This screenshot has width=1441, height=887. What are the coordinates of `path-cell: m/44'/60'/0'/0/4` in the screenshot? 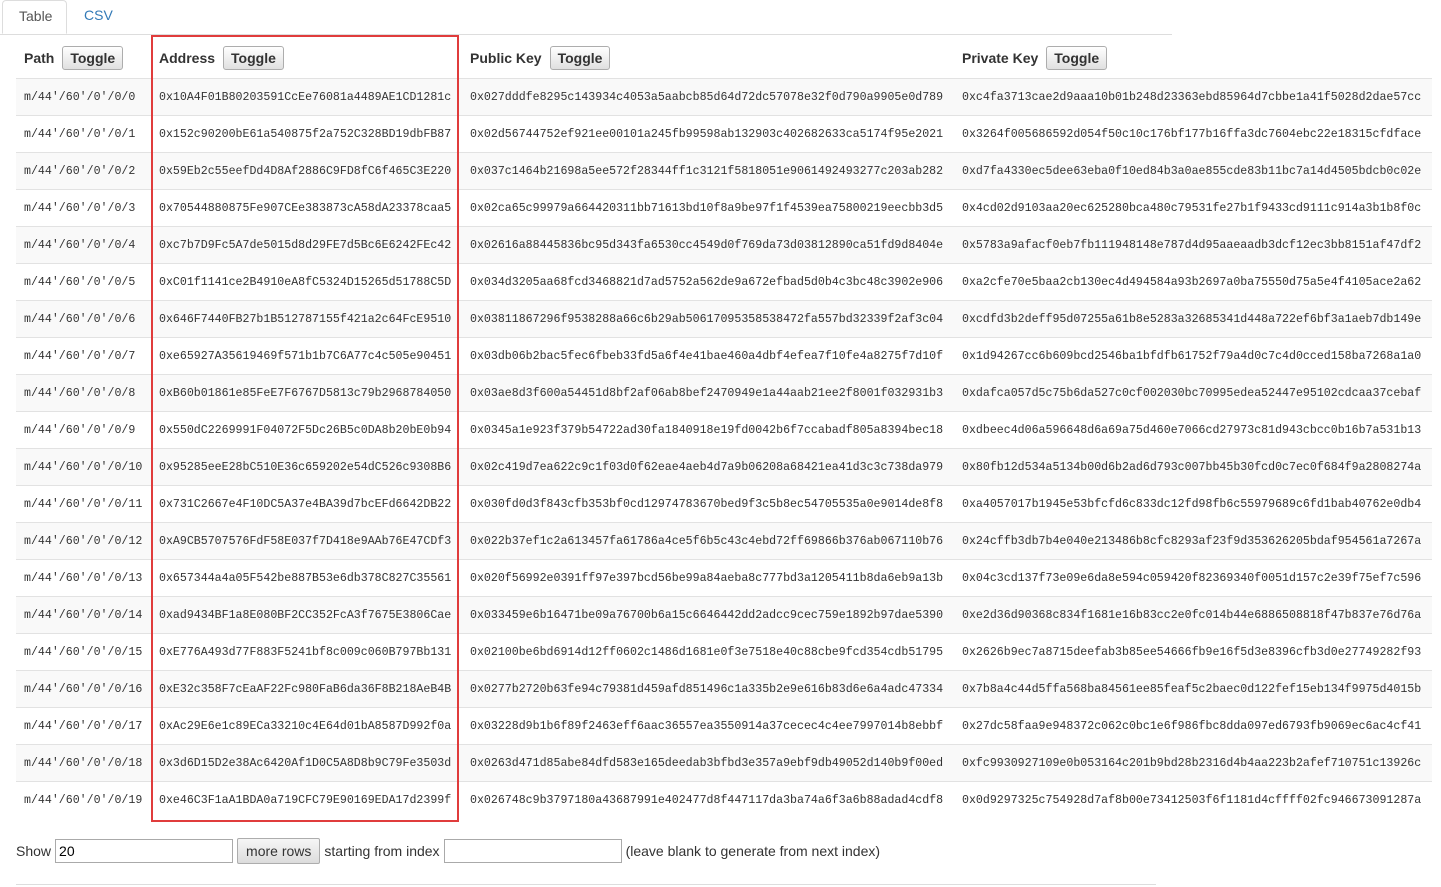 It's located at (80, 245).